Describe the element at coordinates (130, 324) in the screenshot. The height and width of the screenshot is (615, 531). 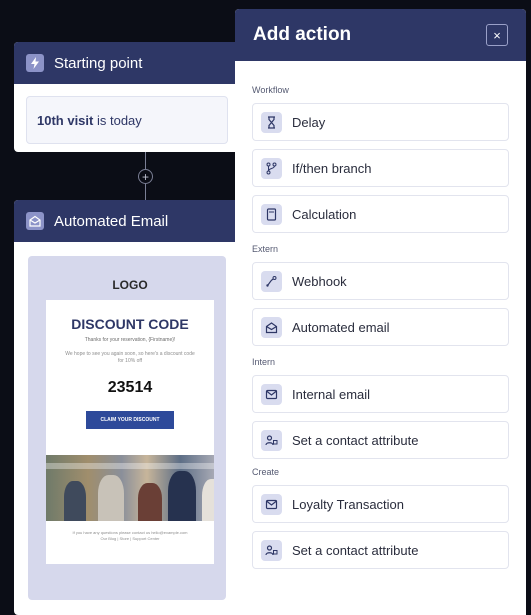
I see `email-heading: DISCOUNT CODE` at that location.